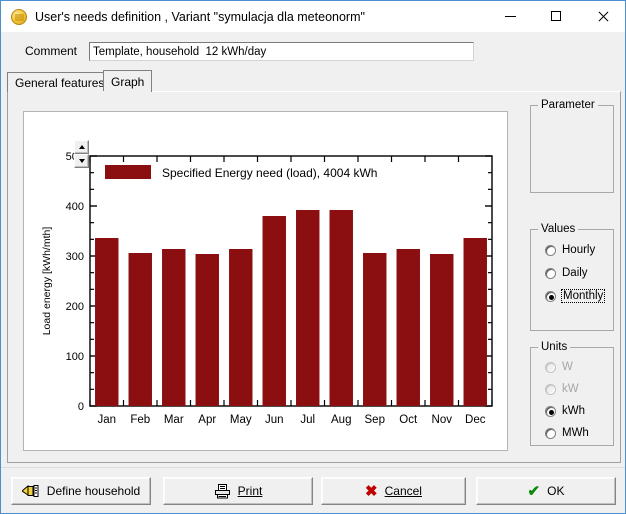 Image resolution: width=626 pixels, height=514 pixels. I want to click on x-tick-label: Oct, so click(408, 420).